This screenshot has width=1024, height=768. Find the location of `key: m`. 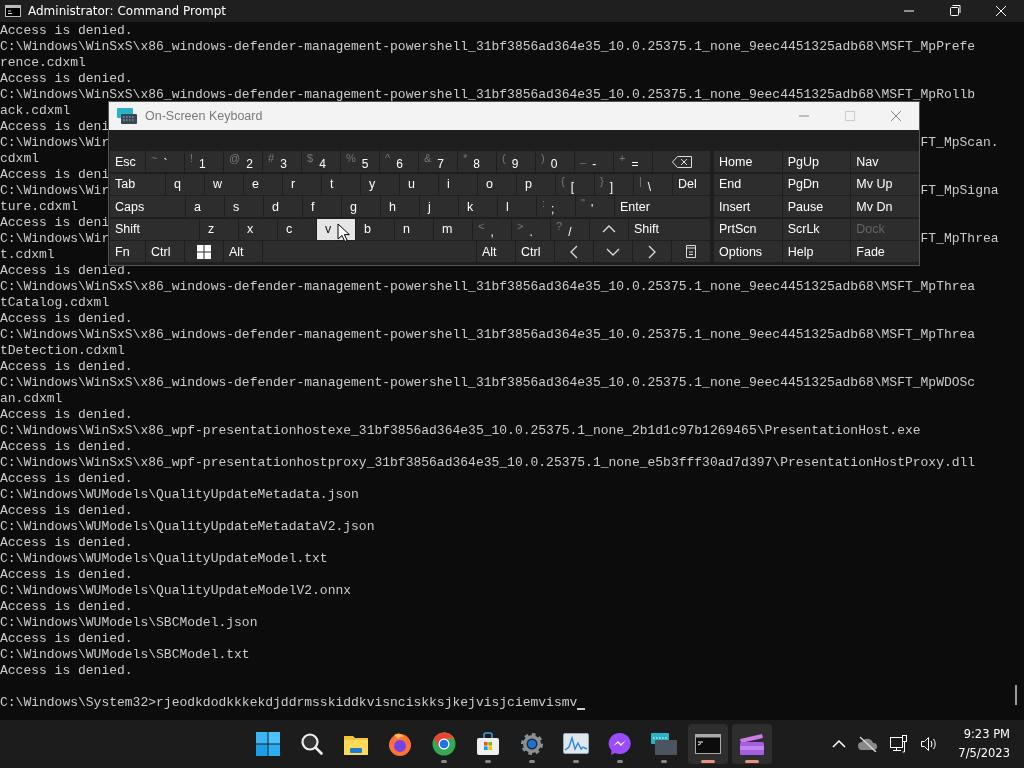

key: m is located at coordinates (453, 229).